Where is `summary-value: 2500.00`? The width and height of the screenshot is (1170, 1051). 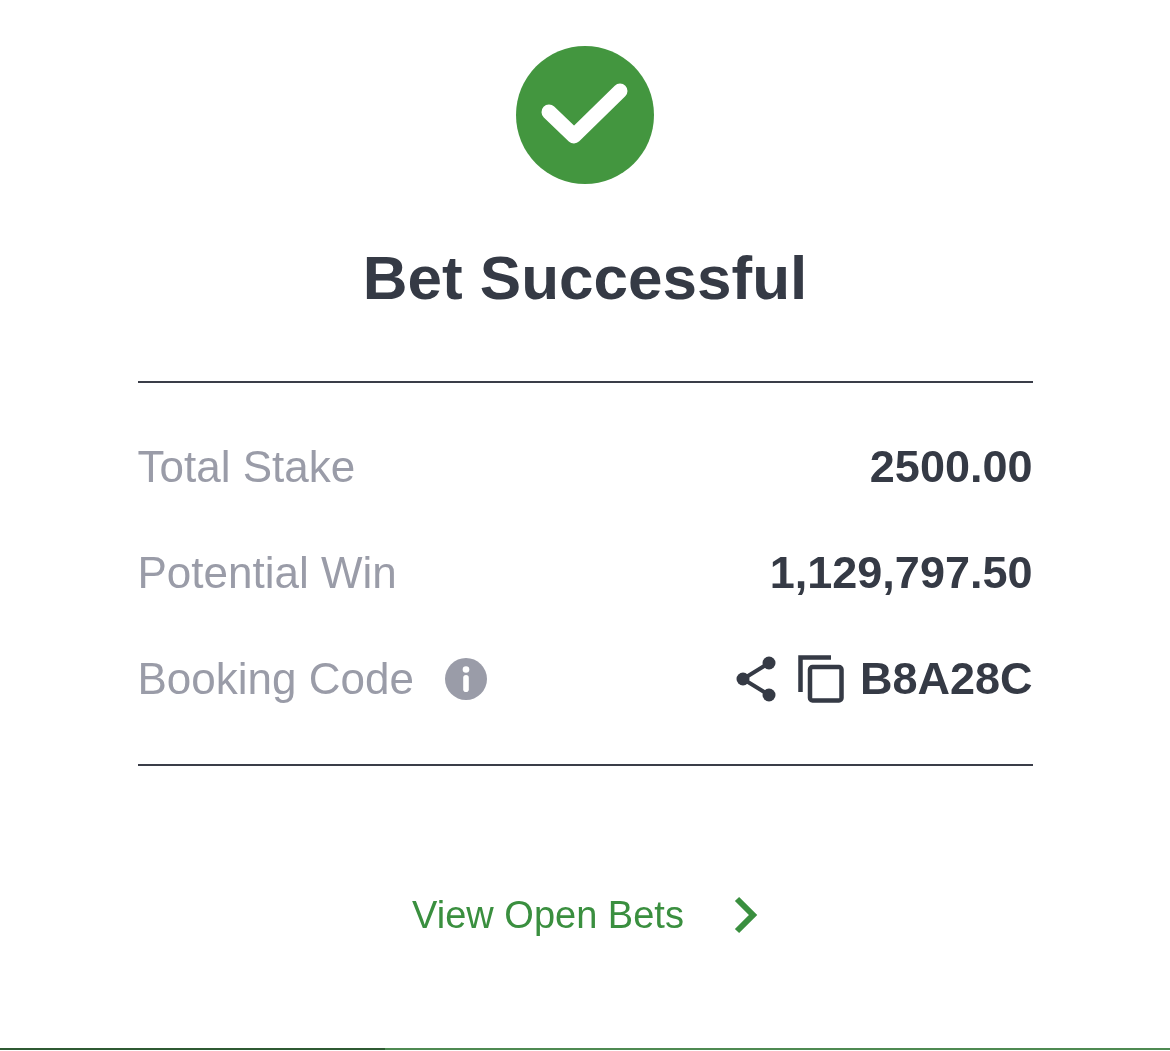
summary-value: 2500.00 is located at coordinates (951, 467).